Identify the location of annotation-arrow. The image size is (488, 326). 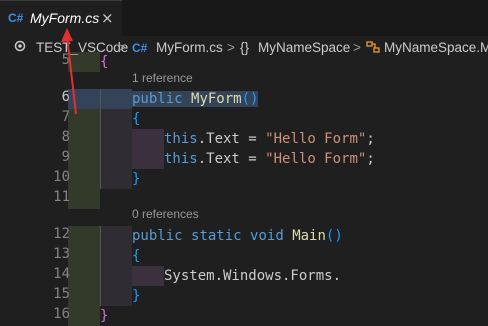
(69, 71).